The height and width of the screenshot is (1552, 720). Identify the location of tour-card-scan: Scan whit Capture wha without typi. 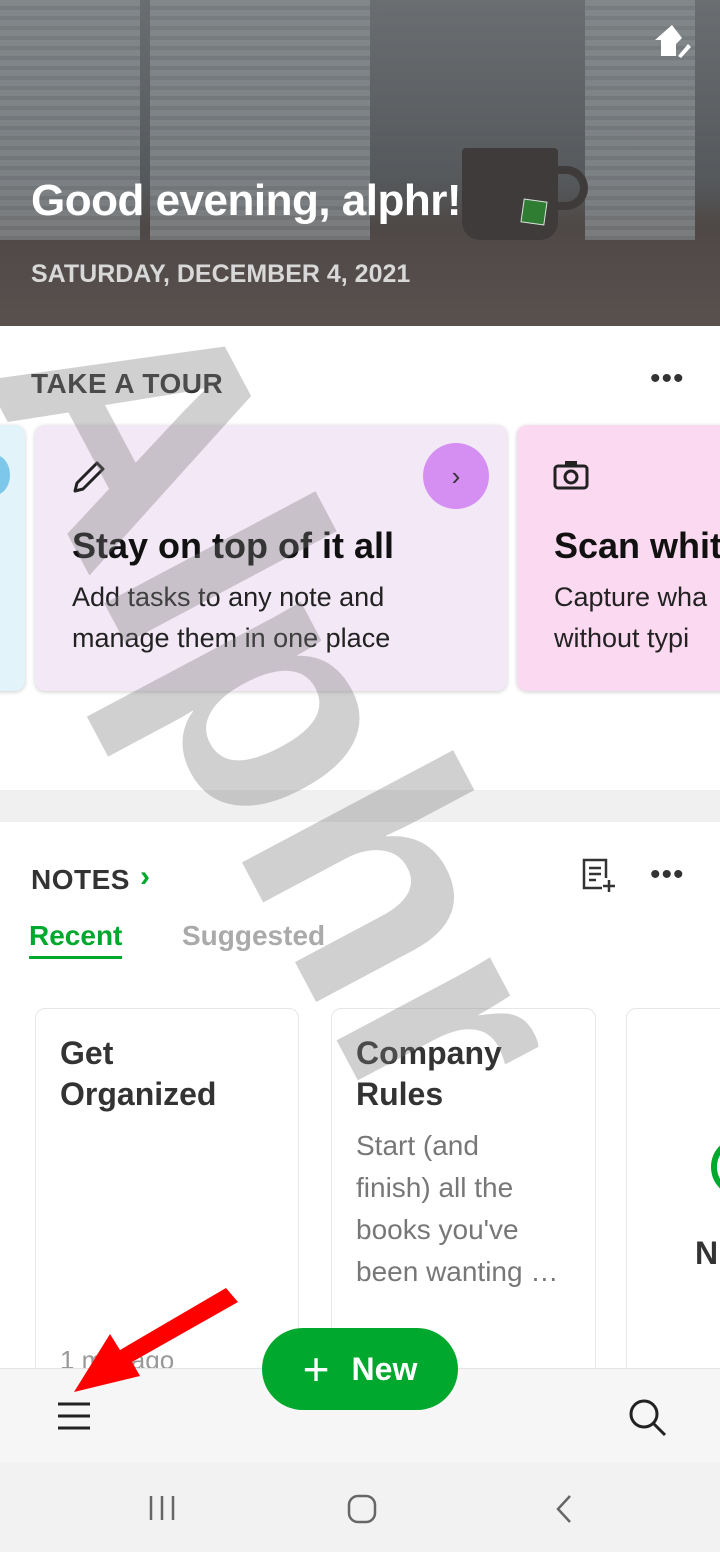
(618, 558).